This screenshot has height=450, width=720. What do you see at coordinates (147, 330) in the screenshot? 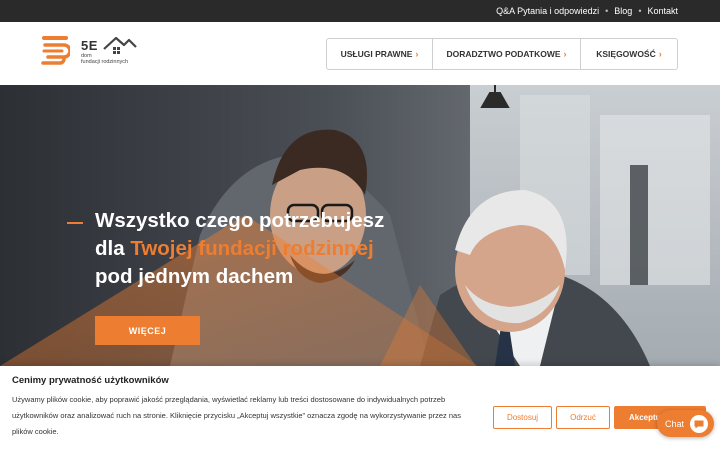
I see `more-button: WIĘCEJ` at bounding box center [147, 330].